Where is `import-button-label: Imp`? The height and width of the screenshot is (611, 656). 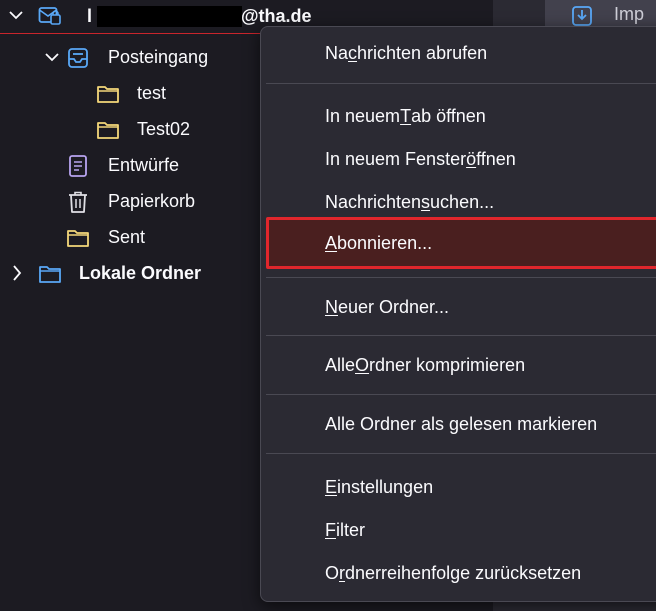 import-button-label: Imp is located at coordinates (629, 14).